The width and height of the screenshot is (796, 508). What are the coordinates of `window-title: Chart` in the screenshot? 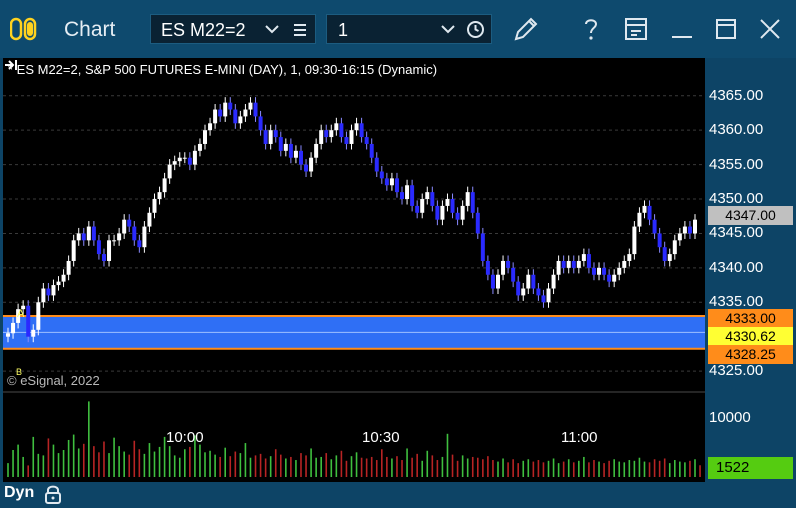 It's located at (90, 29).